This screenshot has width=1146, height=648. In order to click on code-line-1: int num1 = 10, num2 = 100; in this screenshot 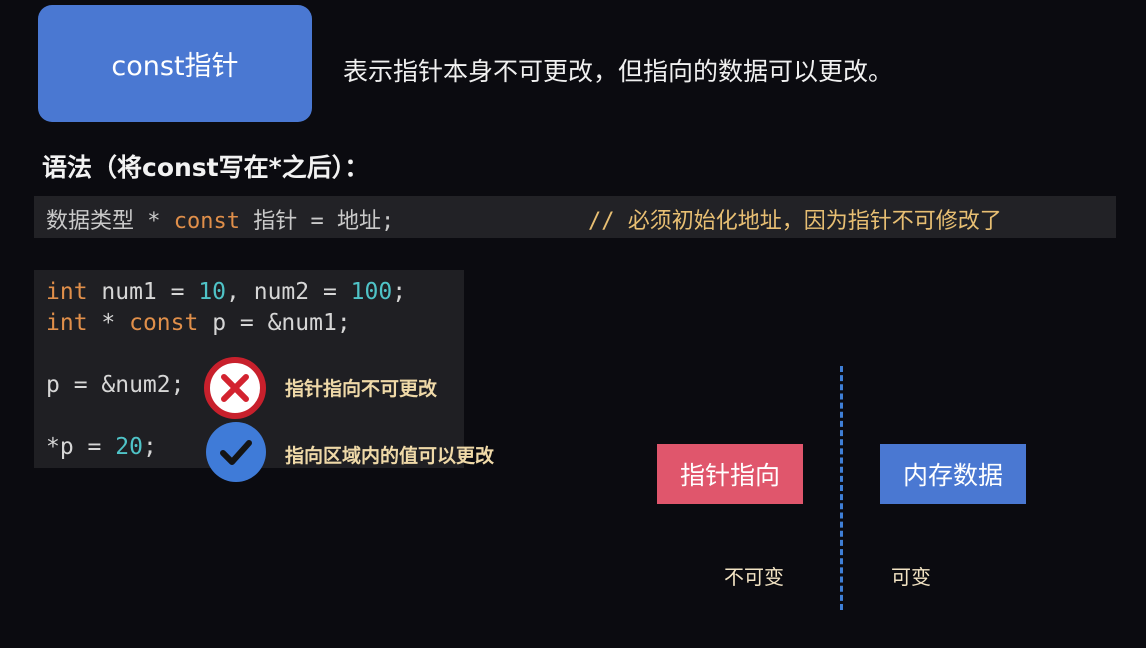, I will do `click(226, 292)`.